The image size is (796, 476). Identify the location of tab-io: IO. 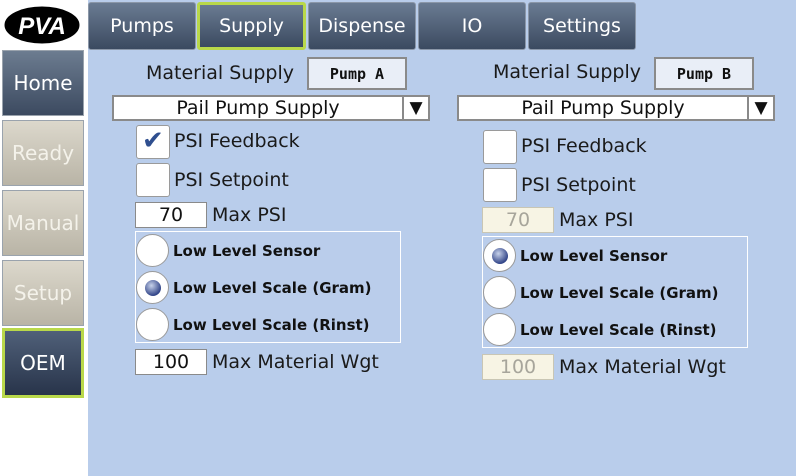
(472, 26).